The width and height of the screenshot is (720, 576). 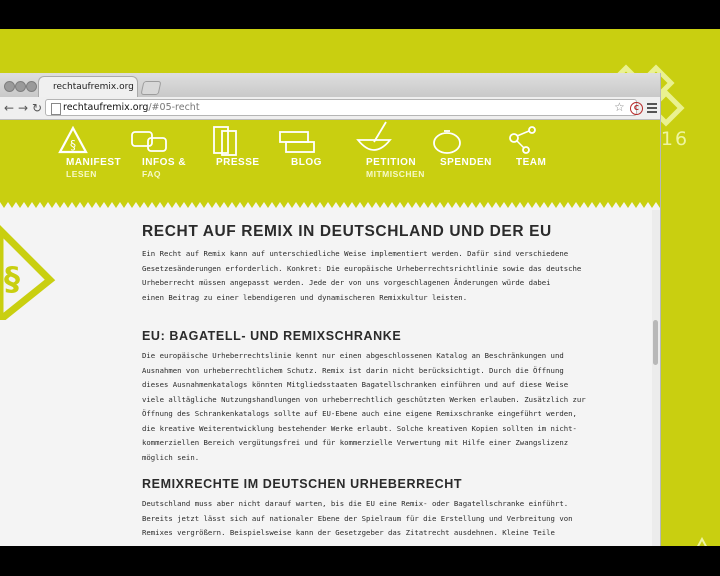 I want to click on letterbox-bar, so click(x=360, y=561).